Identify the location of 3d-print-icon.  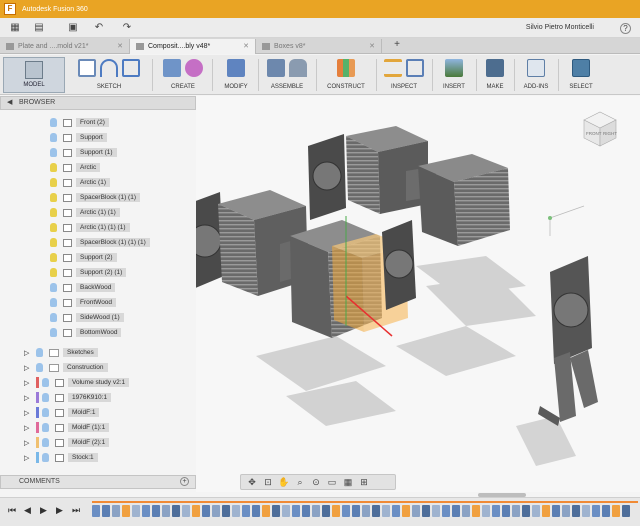
(495, 68).